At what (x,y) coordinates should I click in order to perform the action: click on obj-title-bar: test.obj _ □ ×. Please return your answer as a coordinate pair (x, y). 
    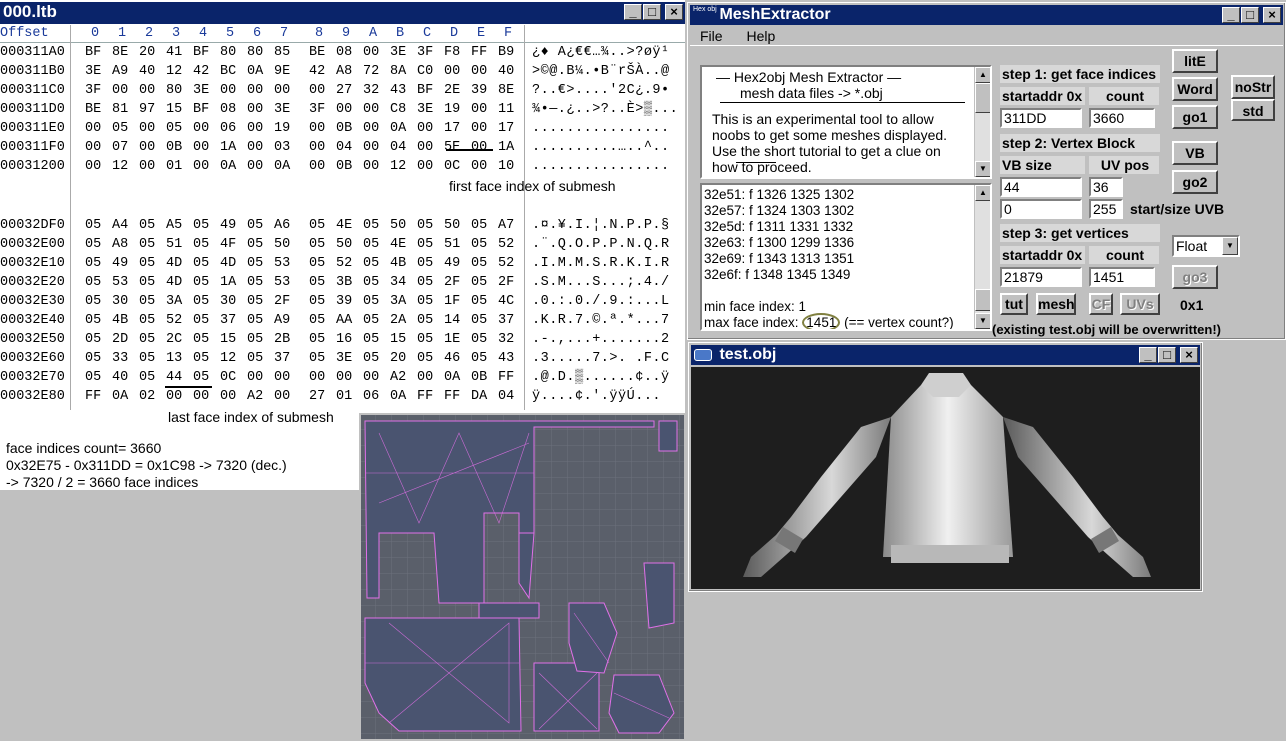
    Looking at the image, I should click on (945, 355).